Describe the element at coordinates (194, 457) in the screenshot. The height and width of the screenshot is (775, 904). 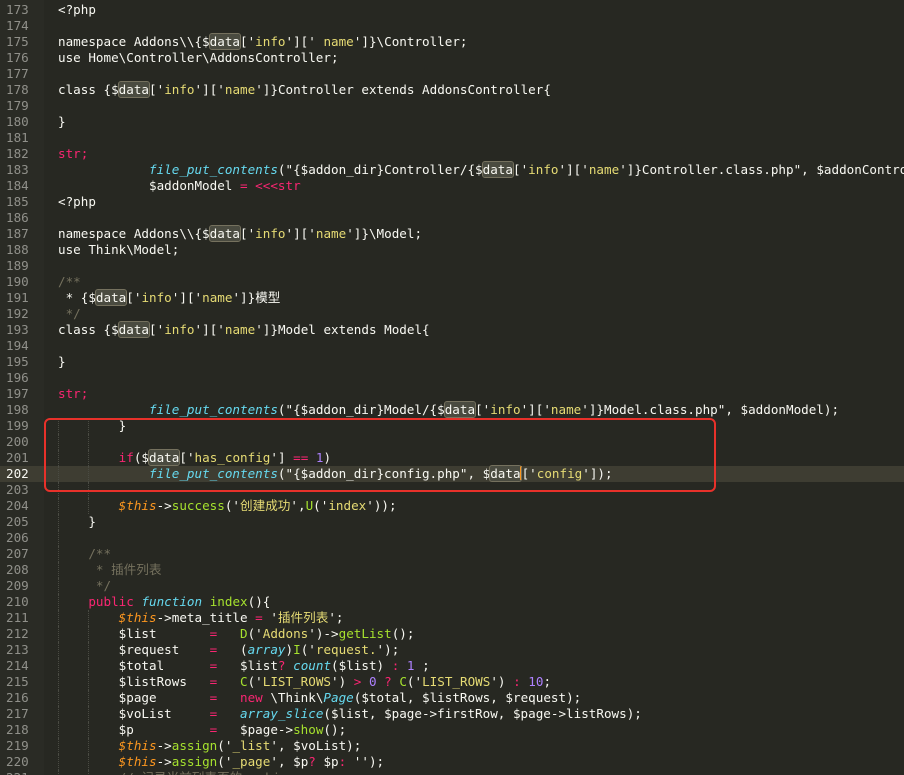
I see `line-code: if($data['has_config'] == 1)` at that location.